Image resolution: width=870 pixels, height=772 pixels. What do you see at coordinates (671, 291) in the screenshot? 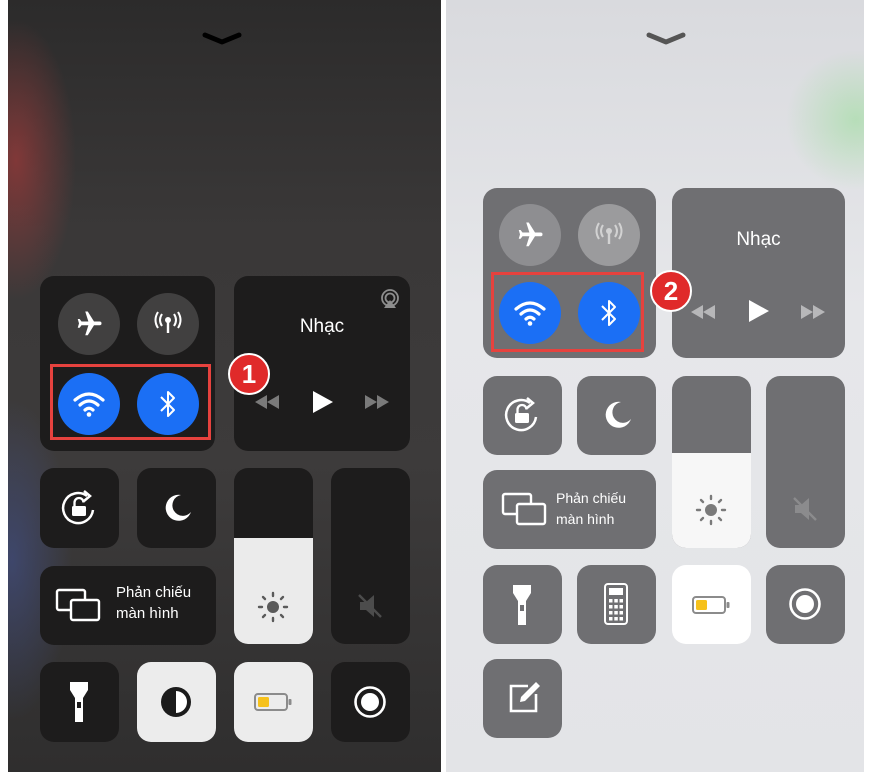
I see `callout-badge: 2` at bounding box center [671, 291].